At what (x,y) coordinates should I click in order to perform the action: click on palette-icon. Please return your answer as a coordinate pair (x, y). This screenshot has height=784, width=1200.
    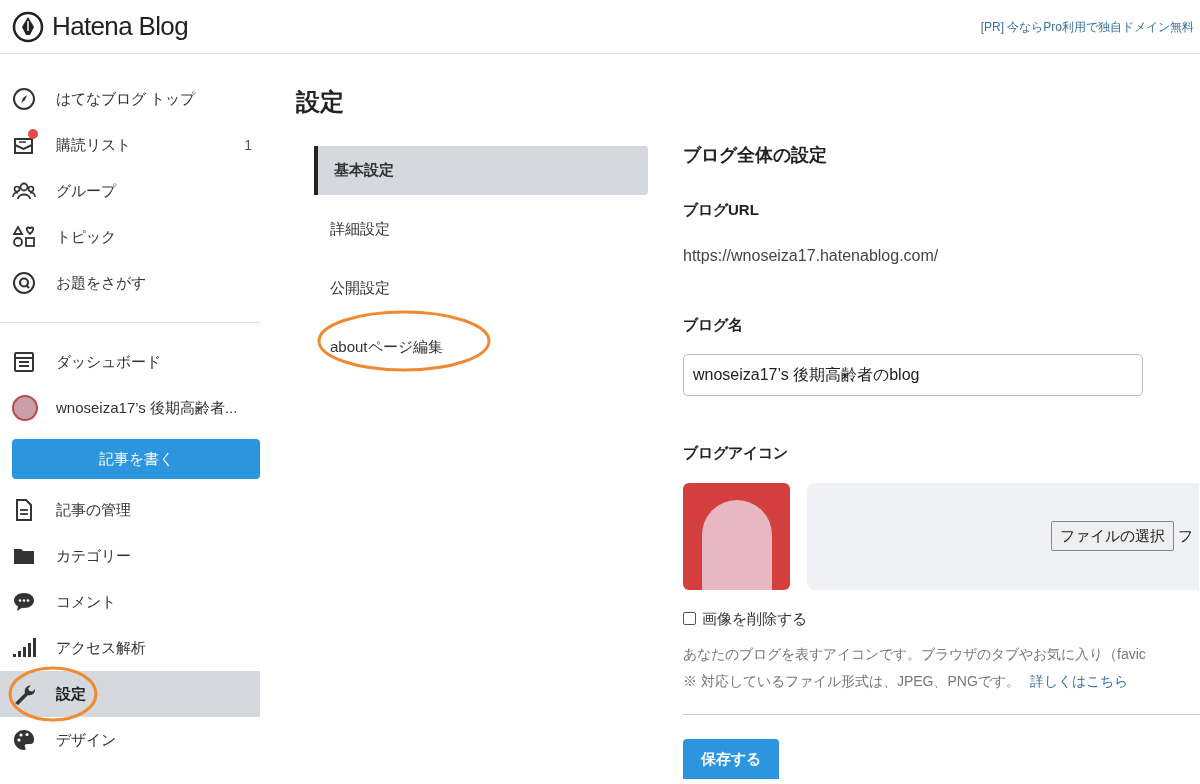
    Looking at the image, I should click on (24, 740).